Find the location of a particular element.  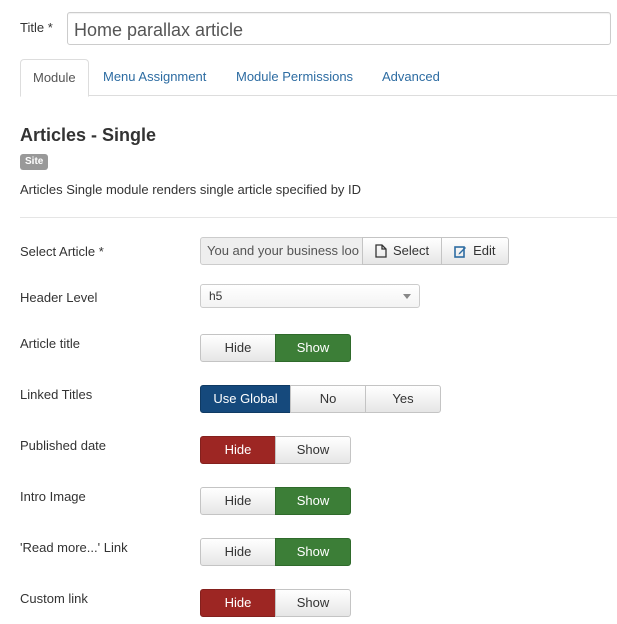

linked-titles-no-button: No is located at coordinates (328, 399).